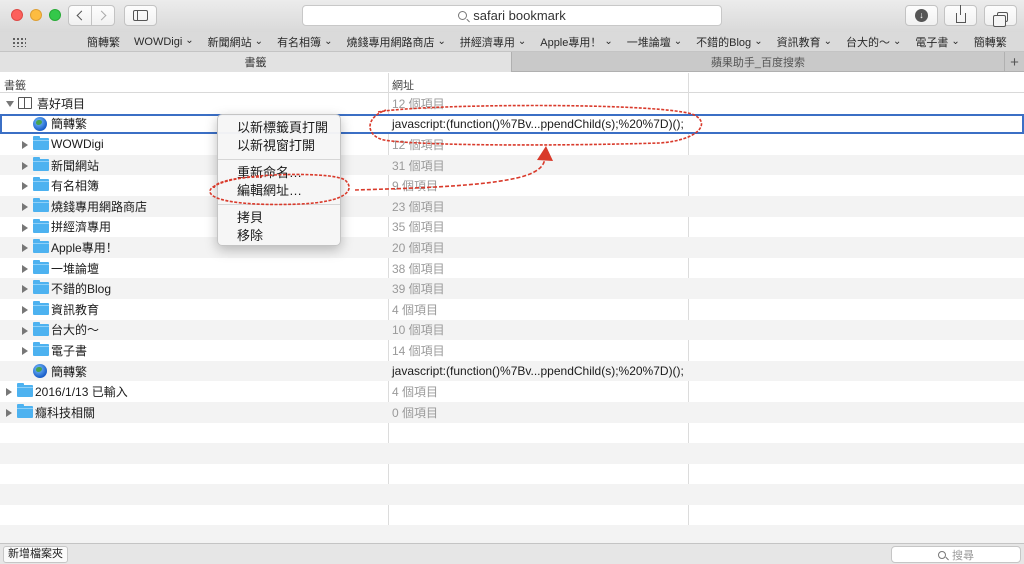 The image size is (1024, 564). What do you see at coordinates (512, 350) in the screenshot?
I see `folder-row: 電子書 14 個項目` at bounding box center [512, 350].